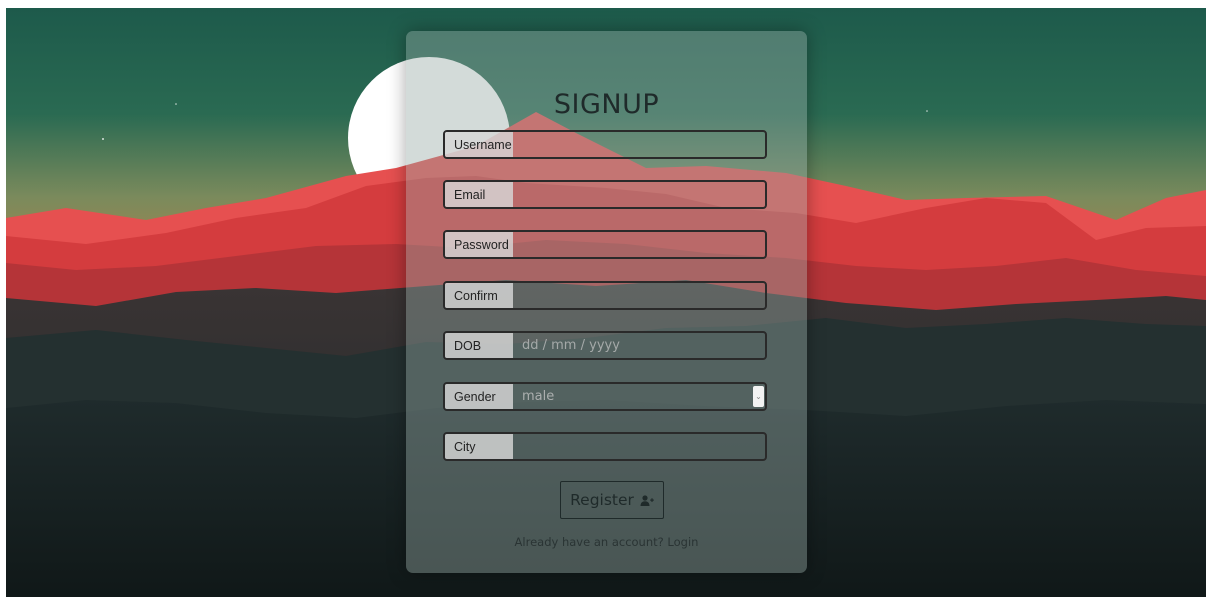 This screenshot has width=1208, height=599. I want to click on username-input, so click(639, 144).